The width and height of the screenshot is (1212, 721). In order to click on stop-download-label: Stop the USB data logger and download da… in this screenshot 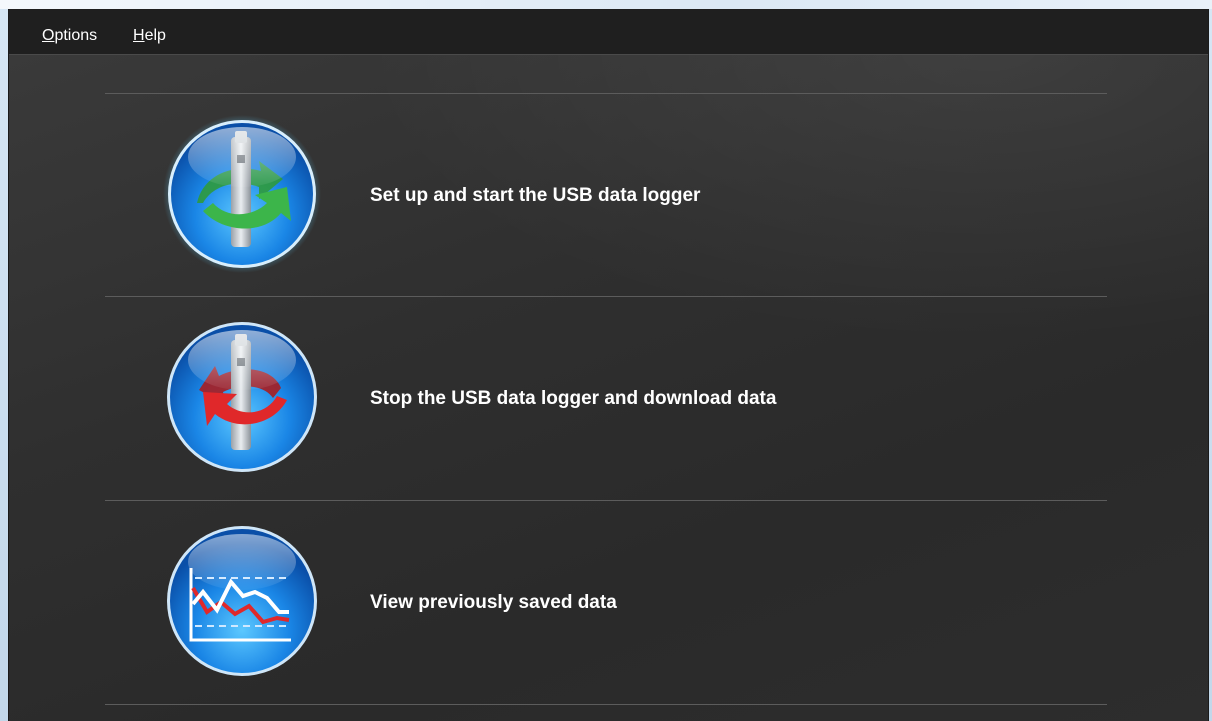, I will do `click(573, 398)`.